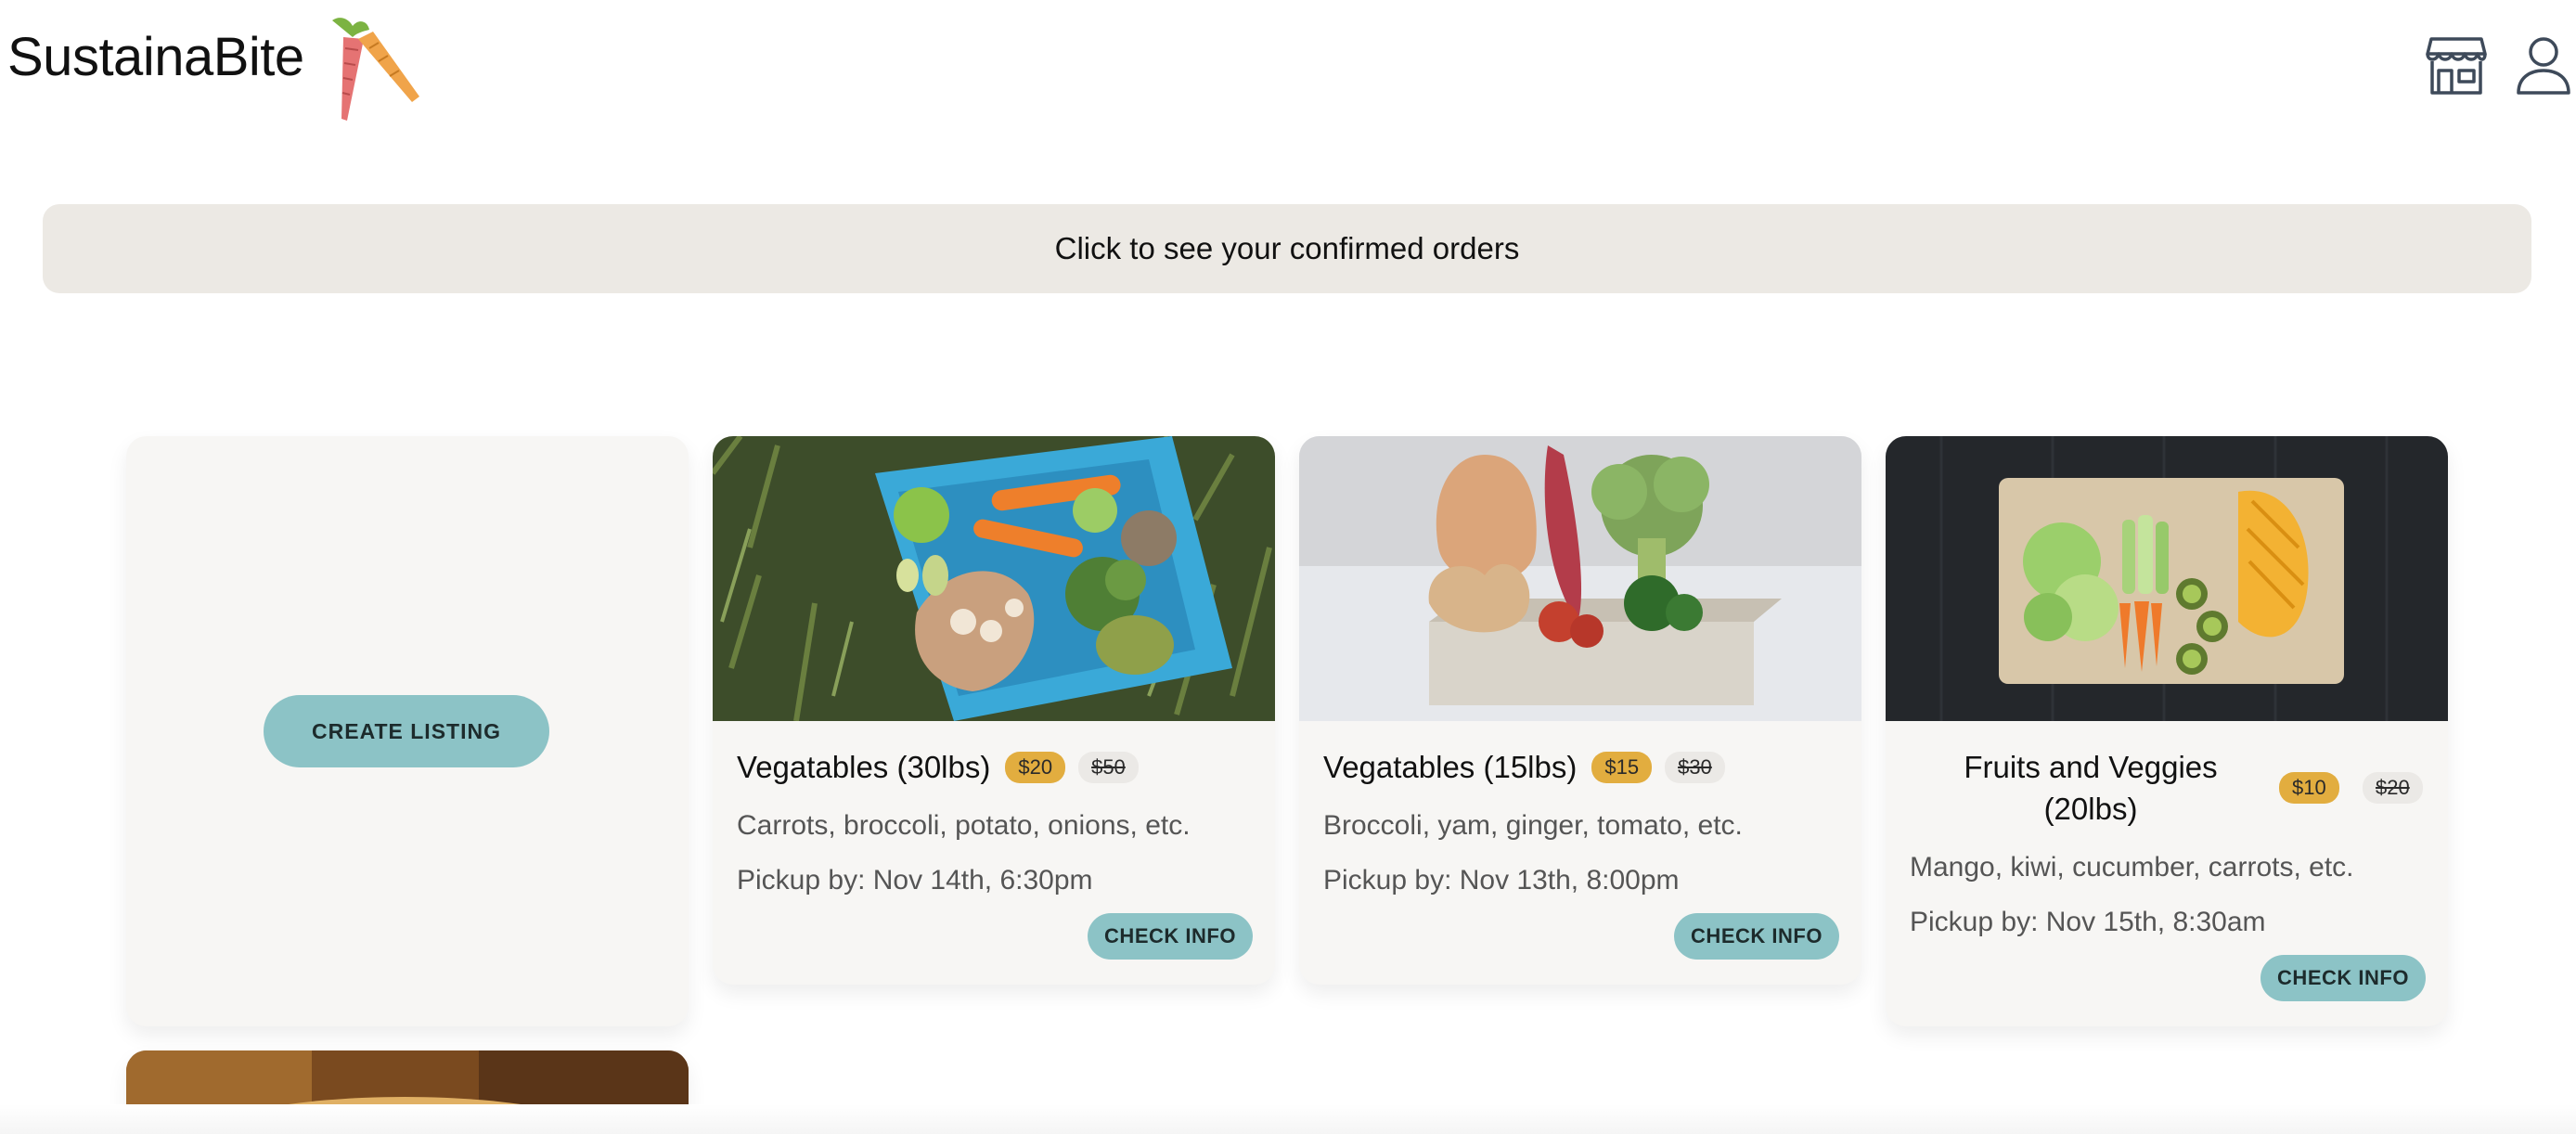  Describe the element at coordinates (2393, 788) in the screenshot. I see `original-price-badge: $20` at that location.